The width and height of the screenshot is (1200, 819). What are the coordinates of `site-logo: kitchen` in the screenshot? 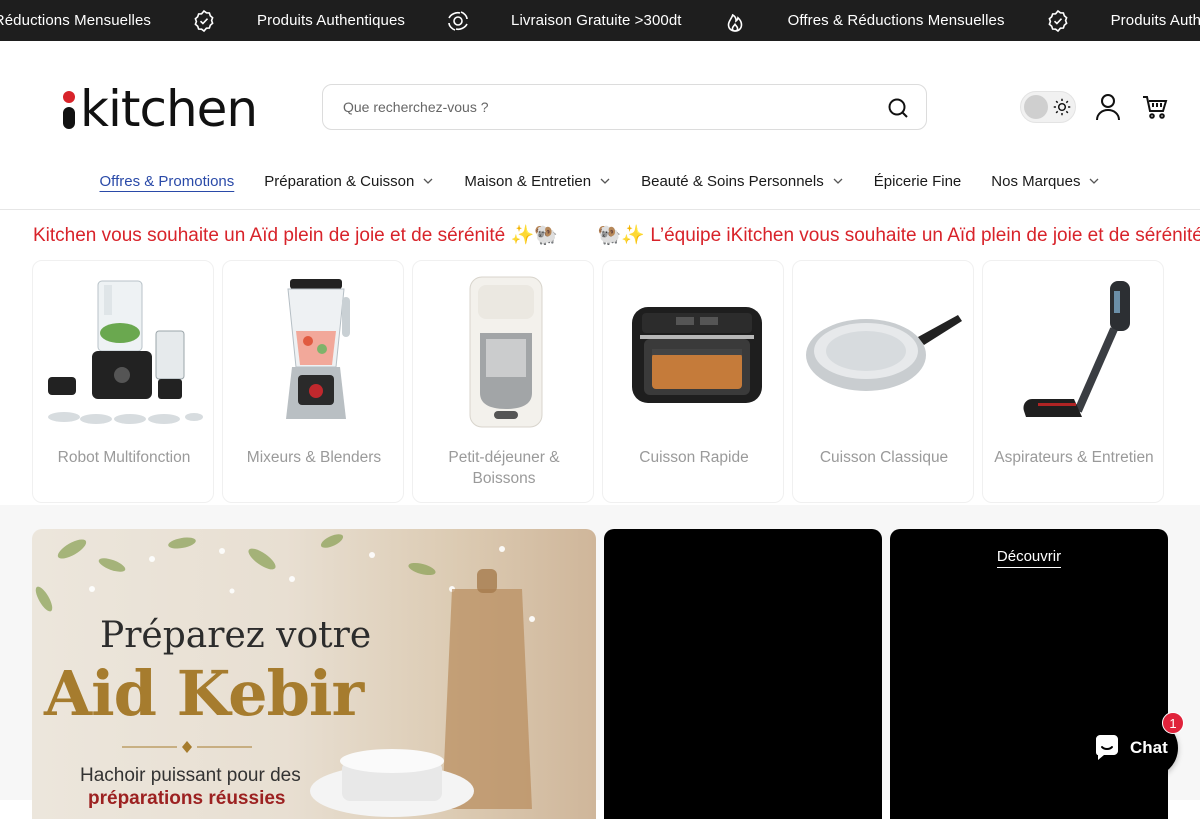 It's located at (160, 109).